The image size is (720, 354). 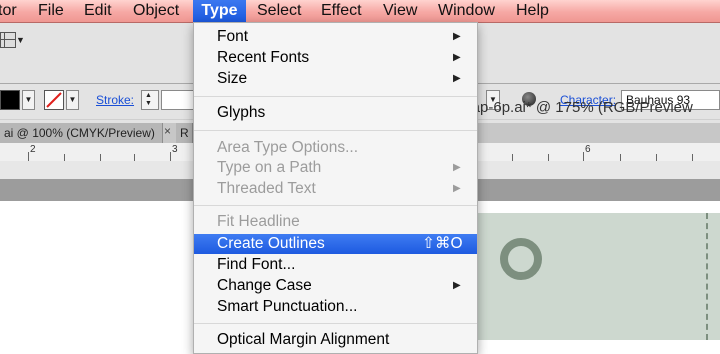 What do you see at coordinates (466, 11) in the screenshot?
I see `menu-window: Window` at bounding box center [466, 11].